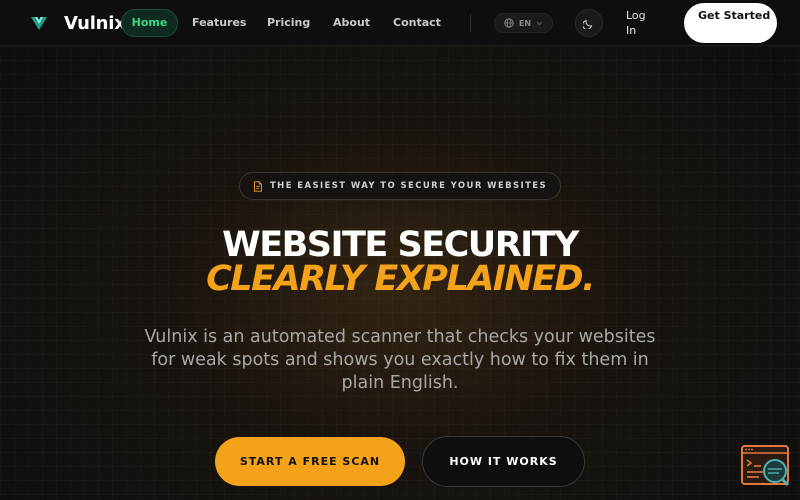 Image resolution: width=800 pixels, height=500 pixels. I want to click on login-link: Log In, so click(642, 23).